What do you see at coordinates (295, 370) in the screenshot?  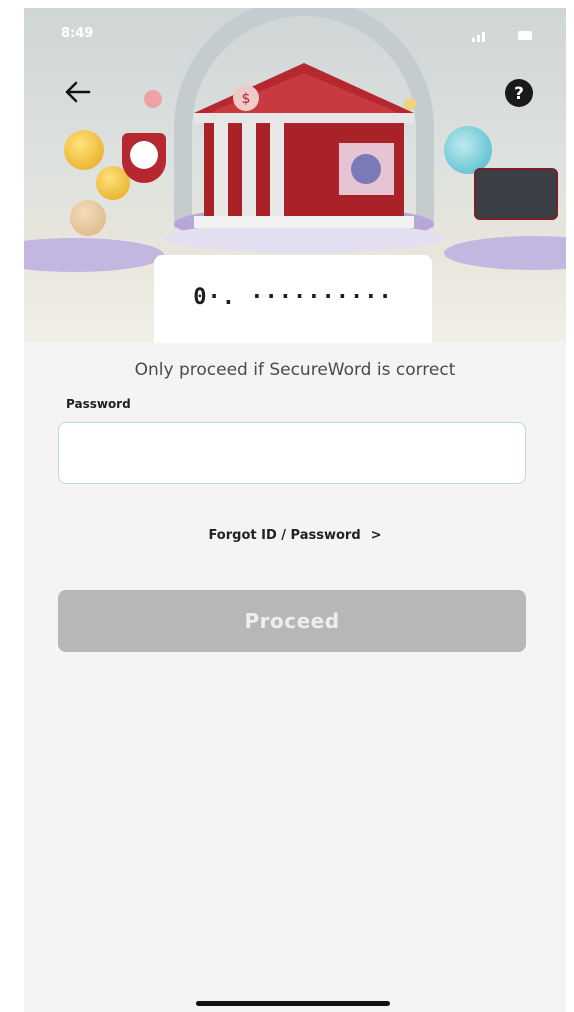 I see `secure-word-note: Only proceed if SecureWord is correct` at bounding box center [295, 370].